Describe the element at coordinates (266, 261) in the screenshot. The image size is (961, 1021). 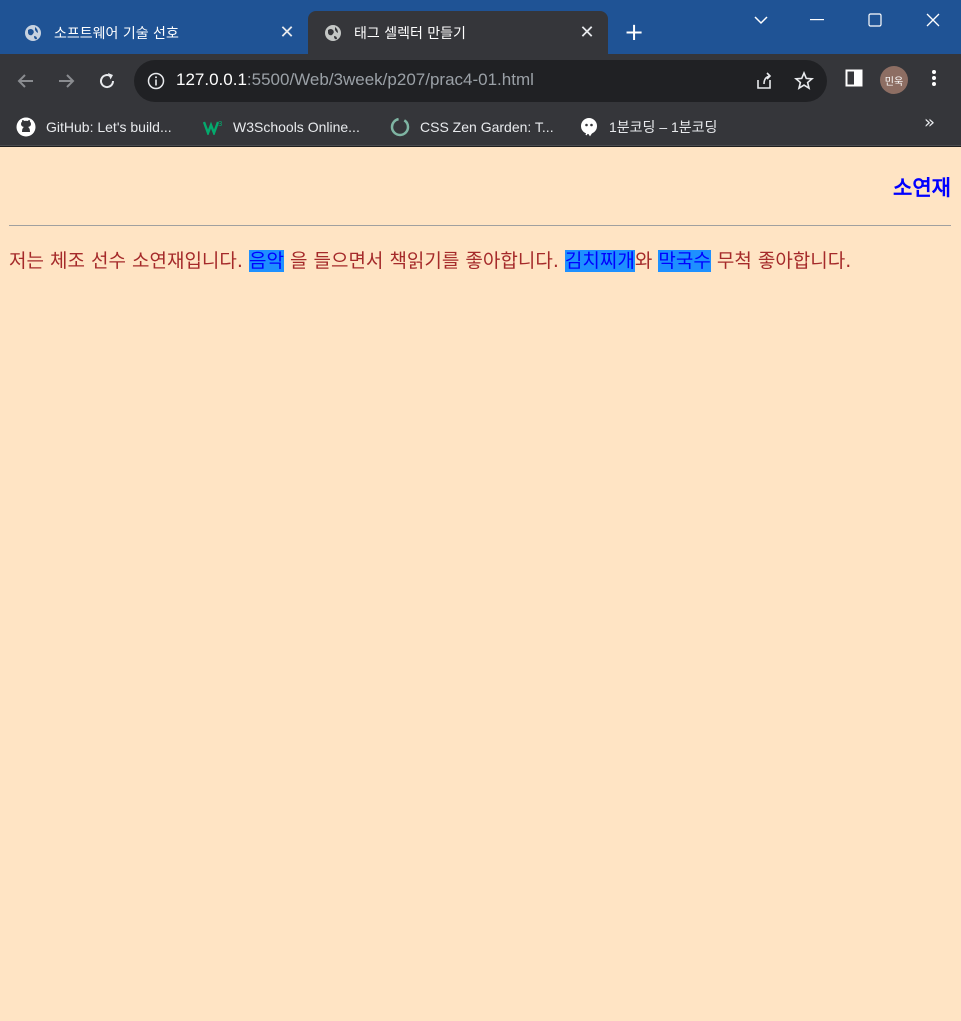
I see `highlight-music: 음악` at that location.